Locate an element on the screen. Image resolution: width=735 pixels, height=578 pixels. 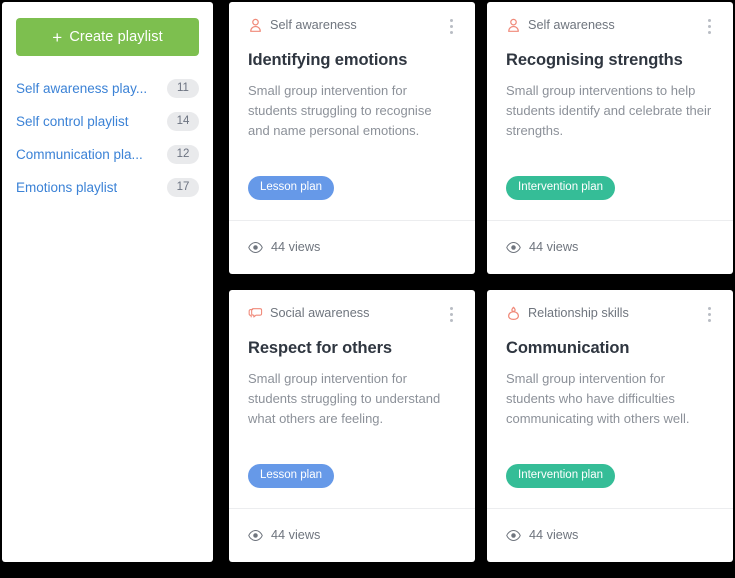
playlist-count-badge: 17 is located at coordinates (183, 187).